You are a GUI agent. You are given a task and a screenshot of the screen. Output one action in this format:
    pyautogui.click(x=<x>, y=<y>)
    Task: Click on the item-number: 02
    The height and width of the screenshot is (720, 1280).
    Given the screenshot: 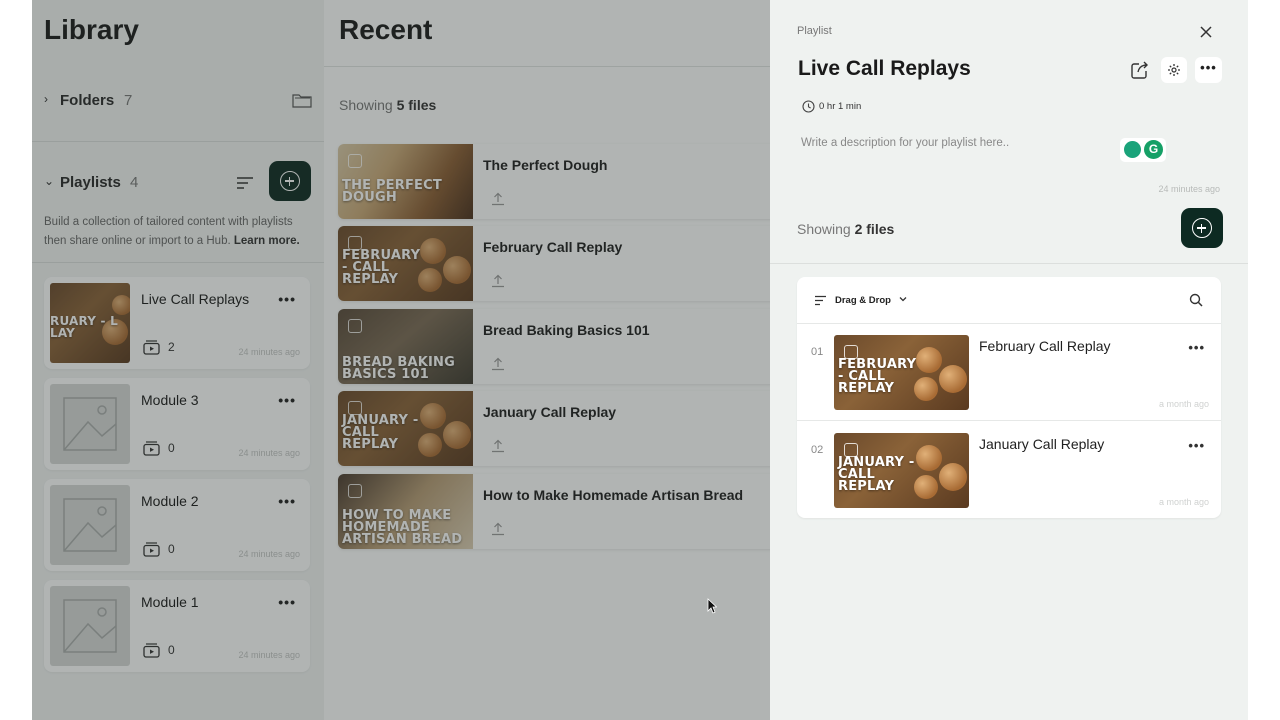 What is the action you would take?
    pyautogui.click(x=817, y=450)
    